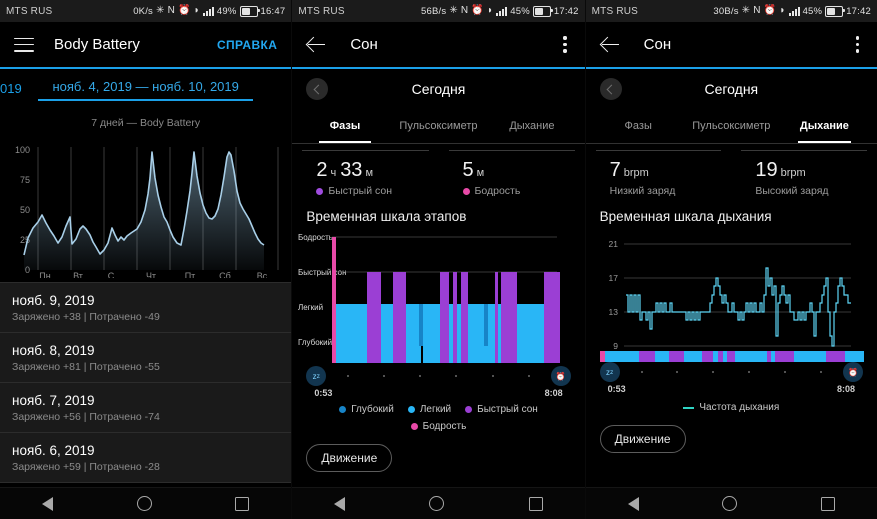 The height and width of the screenshot is (519, 877). What do you see at coordinates (247, 45) in the screenshot?
I see `help-button: СПРАВКА` at bounding box center [247, 45].